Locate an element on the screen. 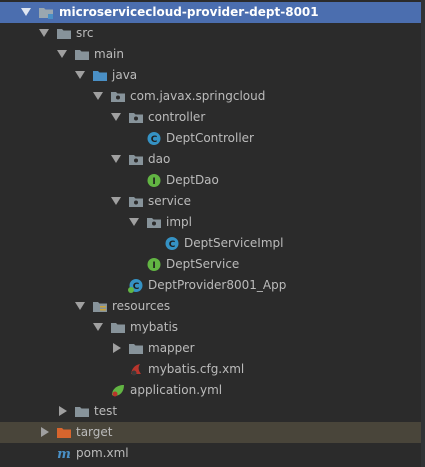  tree-item-deptprovider-app: C DeptProvider8001_App is located at coordinates (212, 285).